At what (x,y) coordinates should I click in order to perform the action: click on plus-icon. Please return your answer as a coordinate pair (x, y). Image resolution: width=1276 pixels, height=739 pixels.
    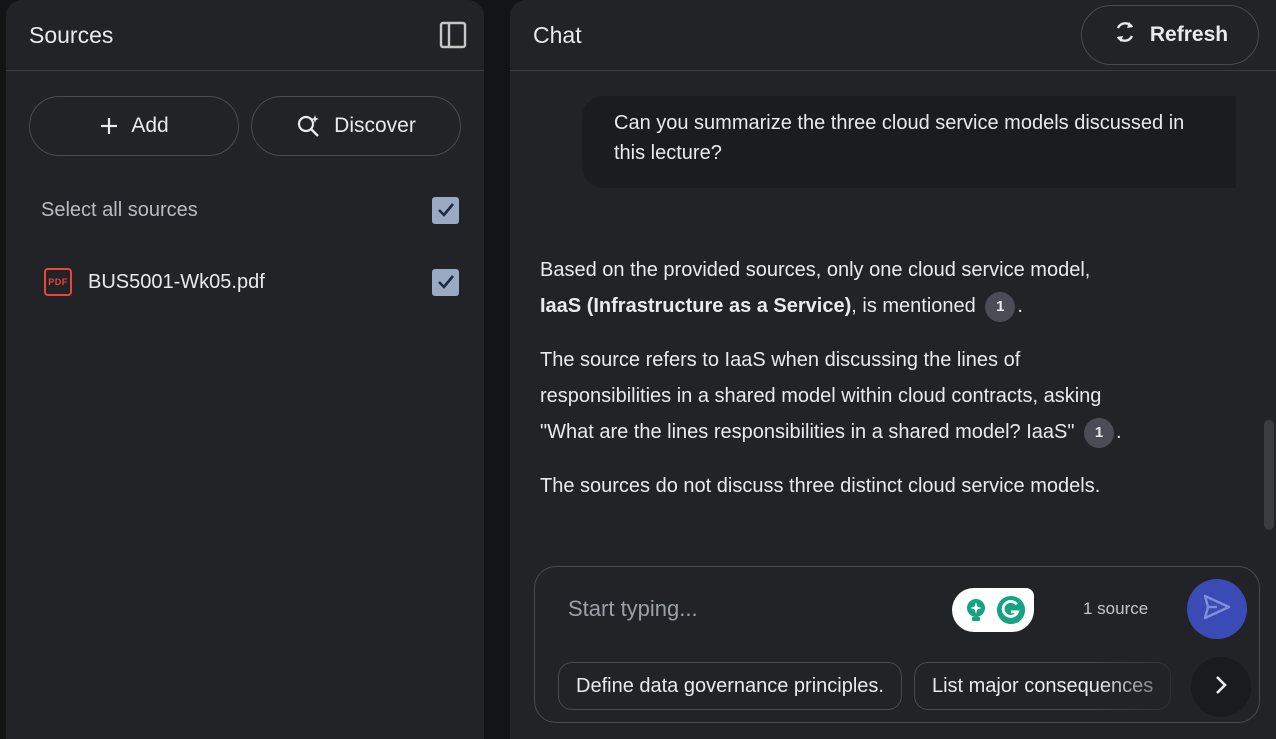
    Looking at the image, I should click on (109, 126).